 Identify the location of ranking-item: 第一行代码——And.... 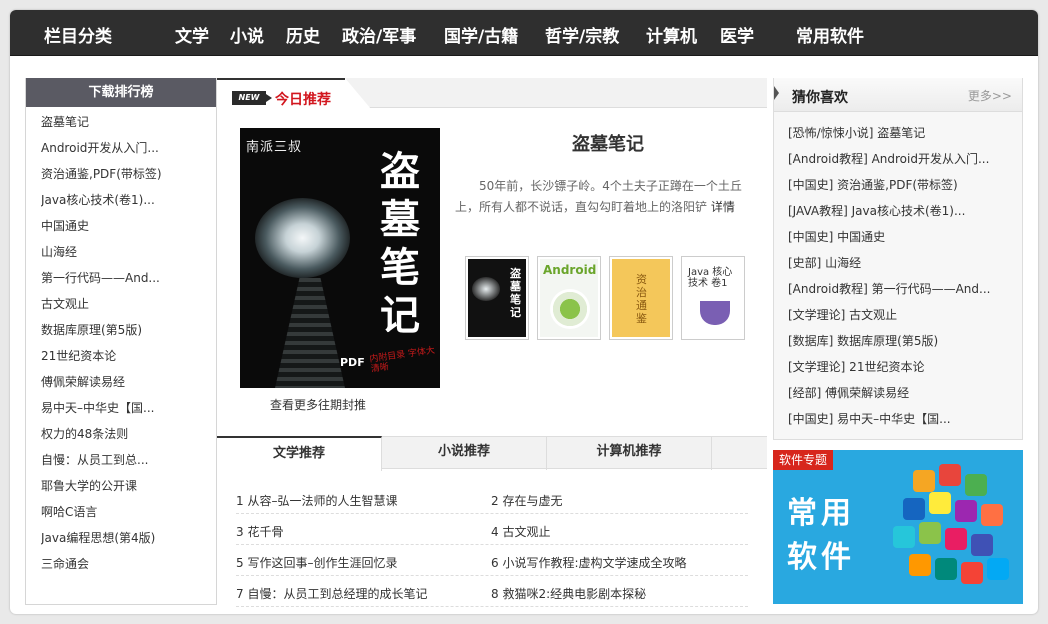
(128, 278).